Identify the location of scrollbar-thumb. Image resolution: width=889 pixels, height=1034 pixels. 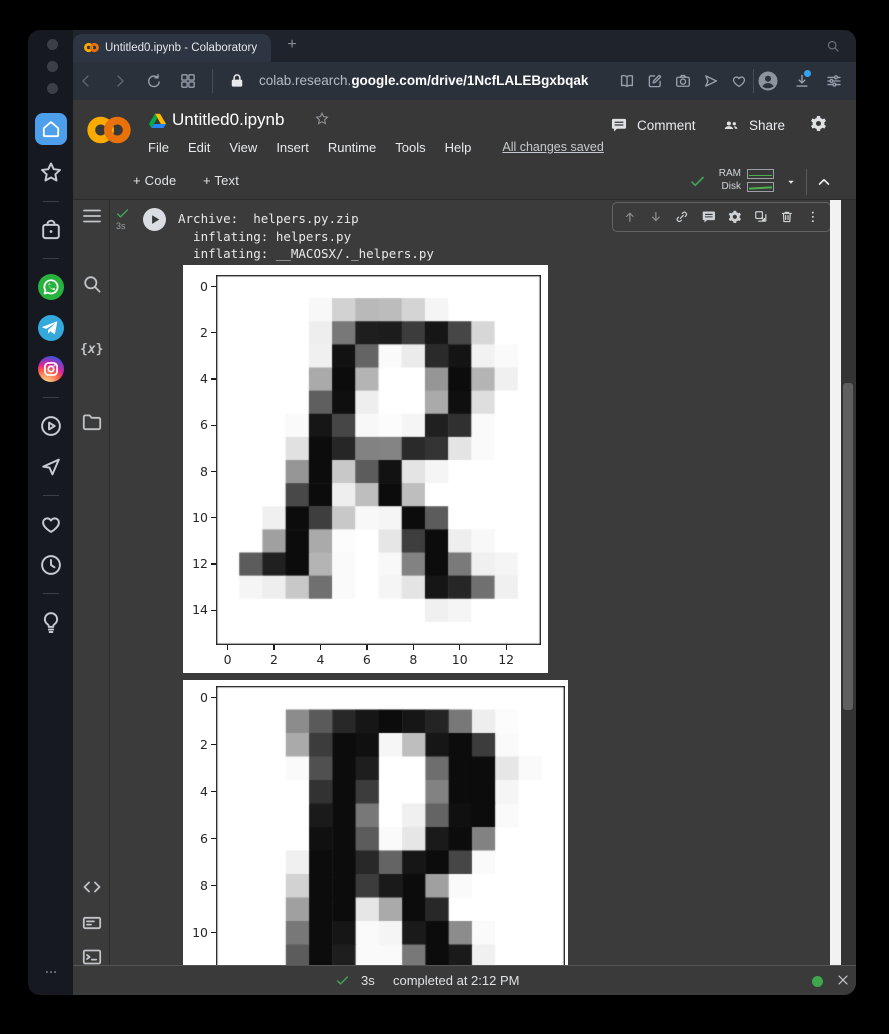
(848, 546).